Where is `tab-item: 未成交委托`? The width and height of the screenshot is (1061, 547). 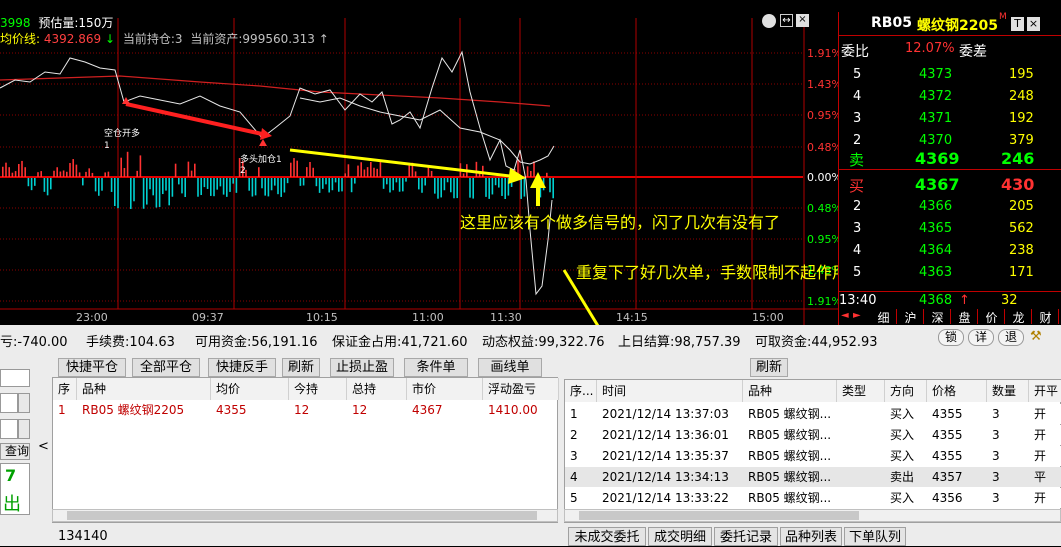 tab-item: 未成交委托 is located at coordinates (607, 536).